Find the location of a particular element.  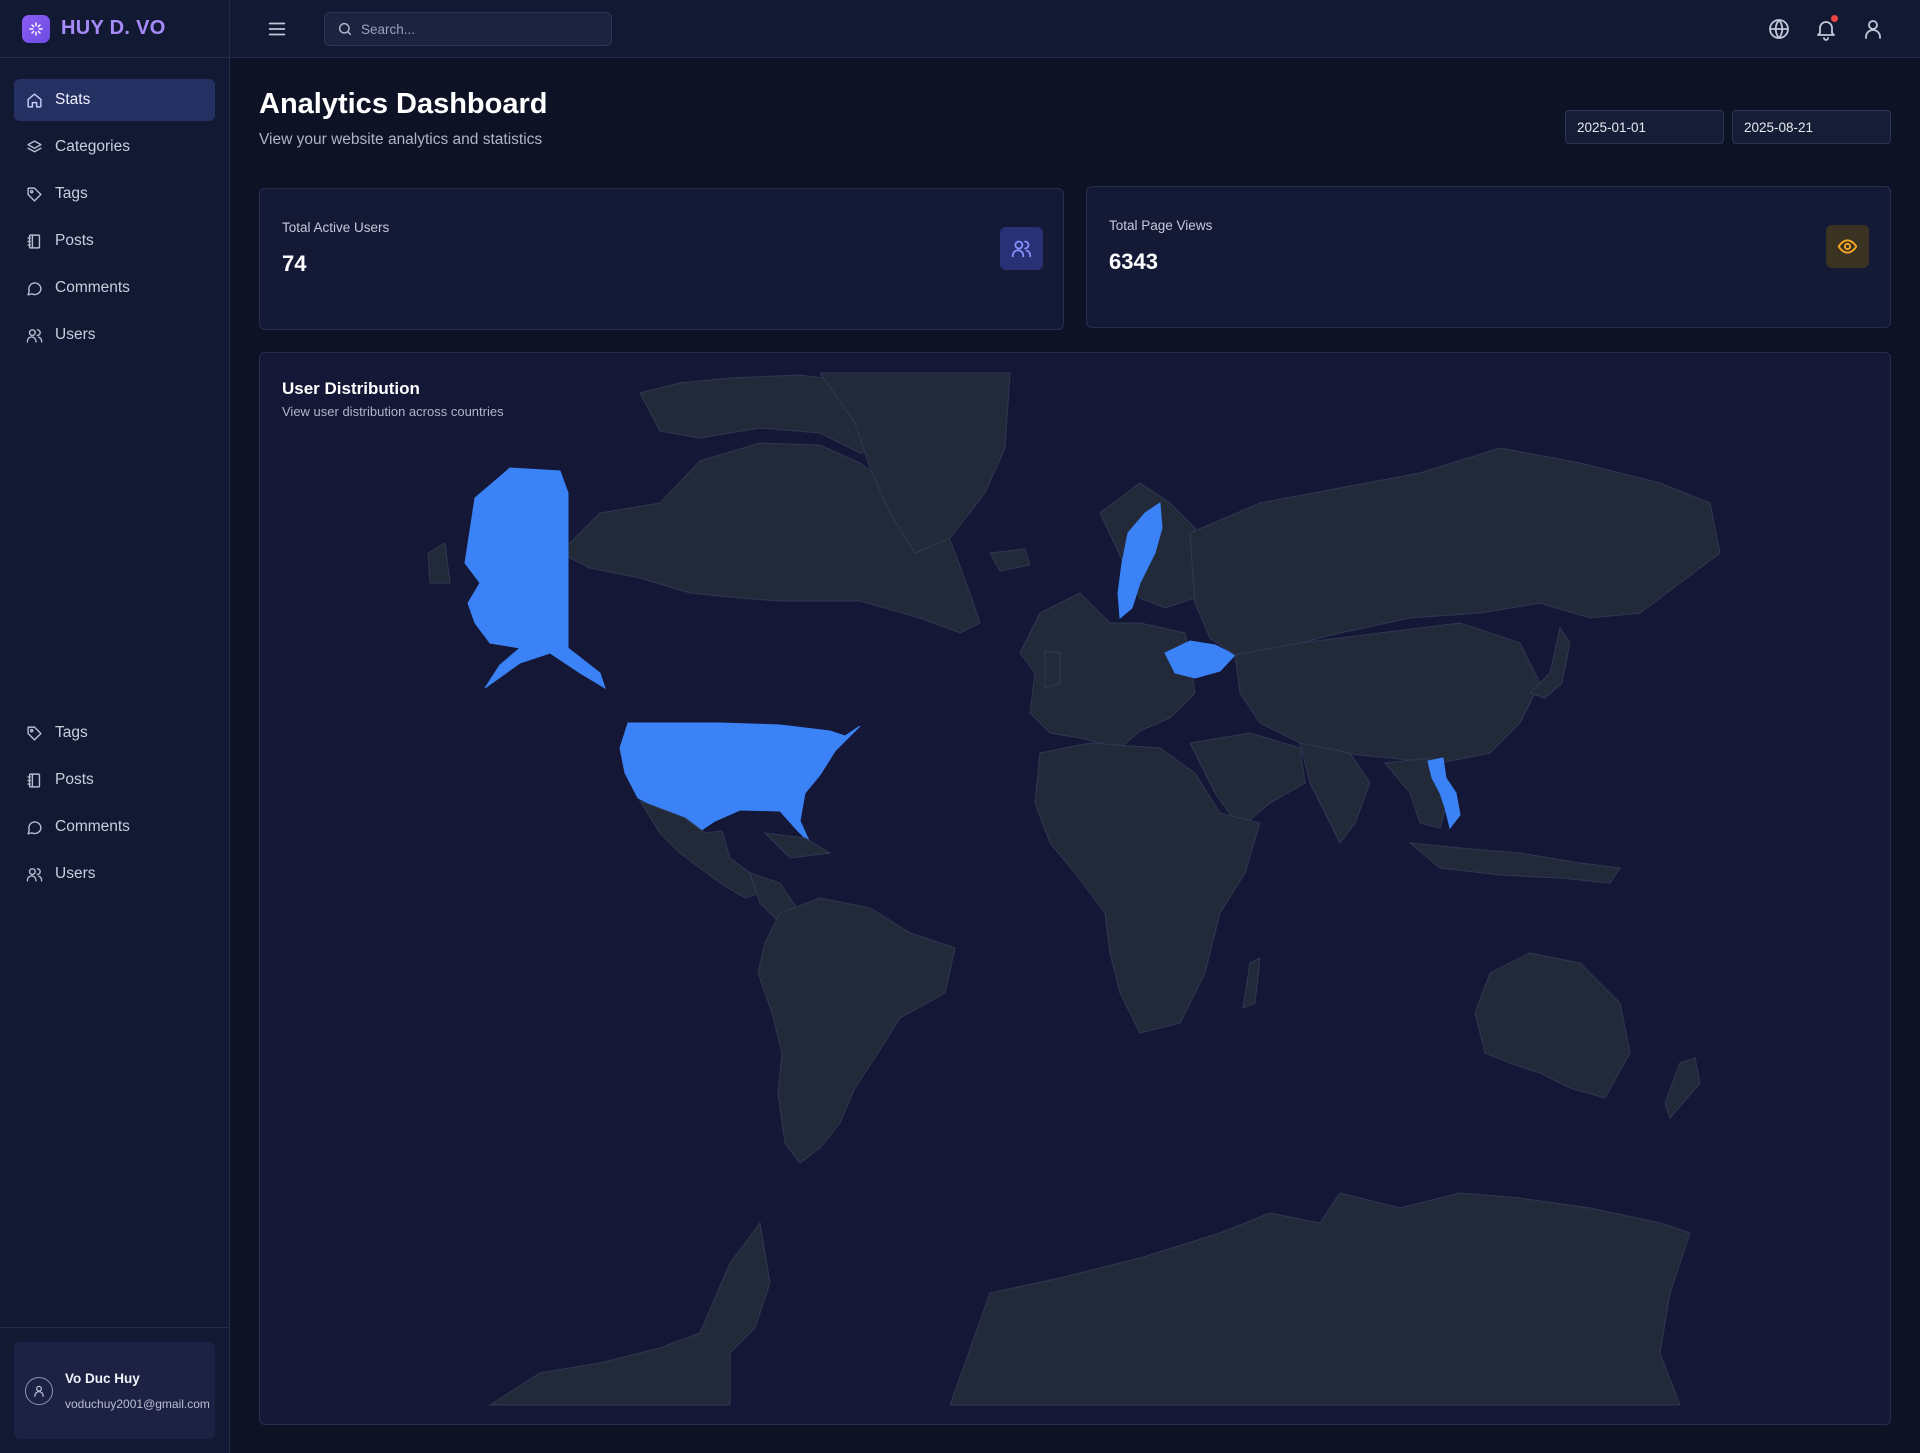

search-input is located at coordinates (481, 29).